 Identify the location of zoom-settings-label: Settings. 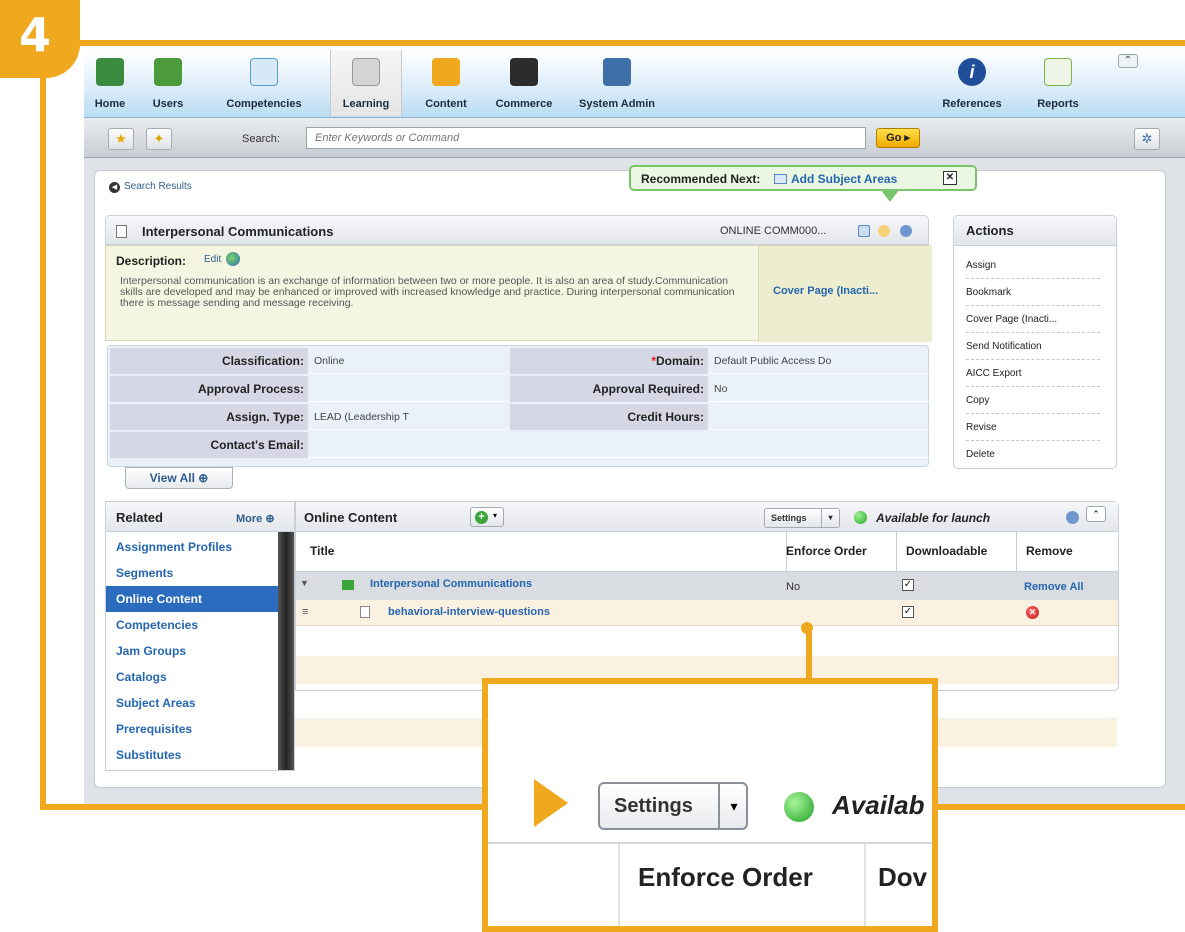
(653, 806).